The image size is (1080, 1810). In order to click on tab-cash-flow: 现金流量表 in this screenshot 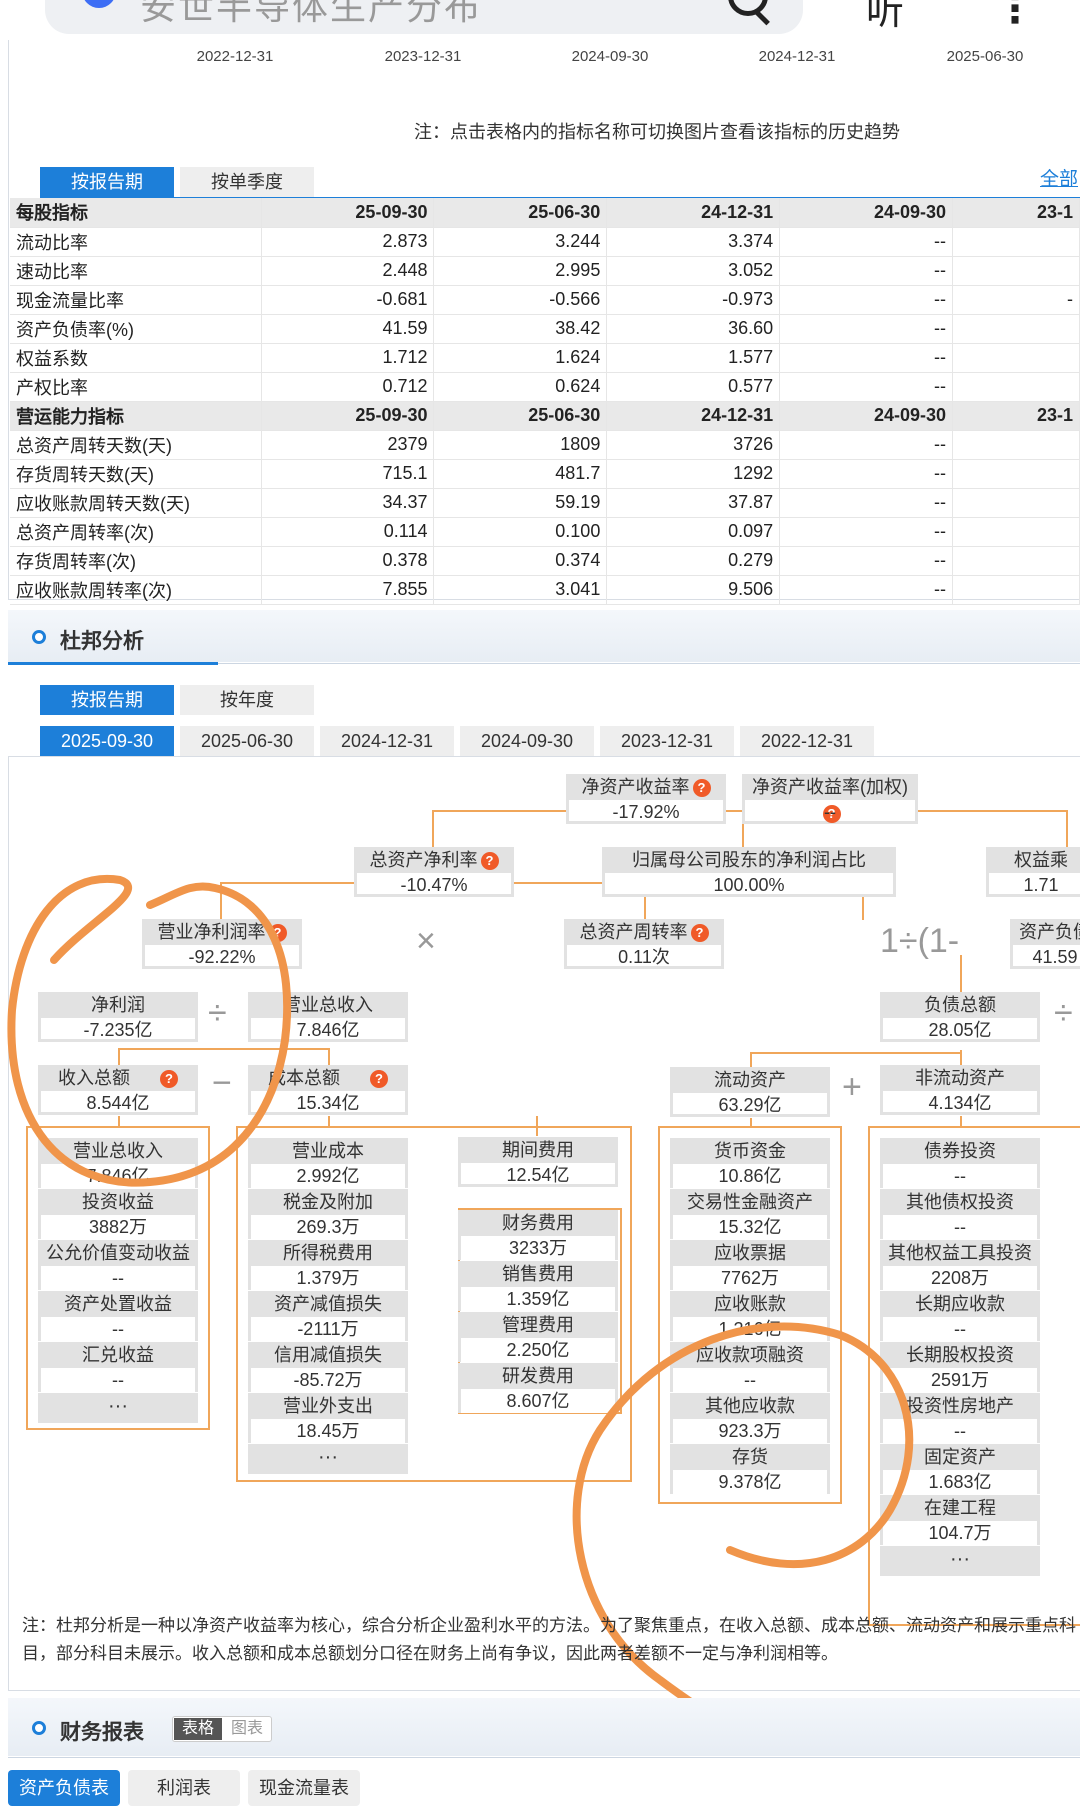, I will do `click(304, 1788)`.